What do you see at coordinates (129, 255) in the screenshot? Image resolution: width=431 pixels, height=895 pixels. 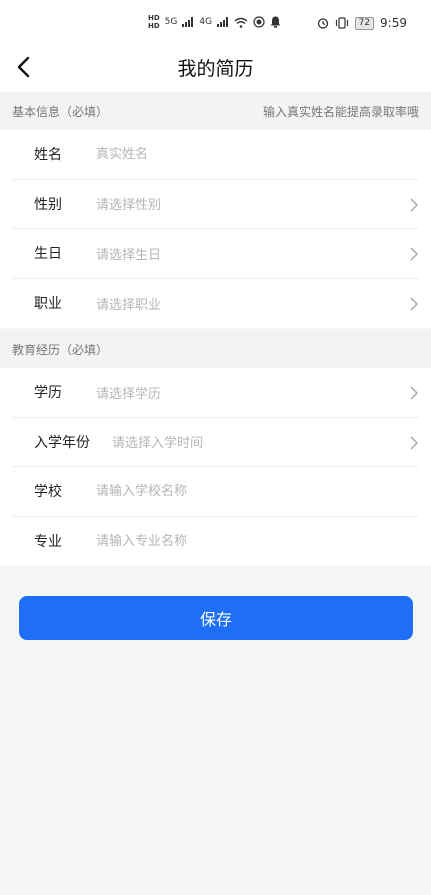 I see `birthday-placeholder: 请选择生日` at bounding box center [129, 255].